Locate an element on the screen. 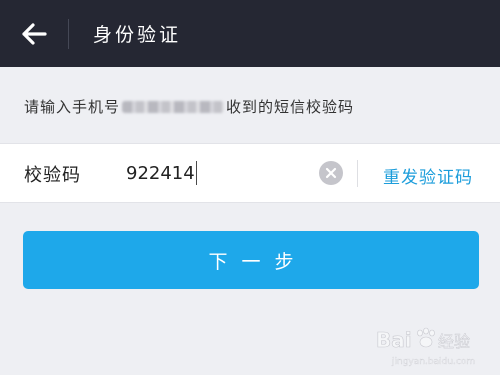 The width and height of the screenshot is (500, 375). resend-divider is located at coordinates (357, 173).